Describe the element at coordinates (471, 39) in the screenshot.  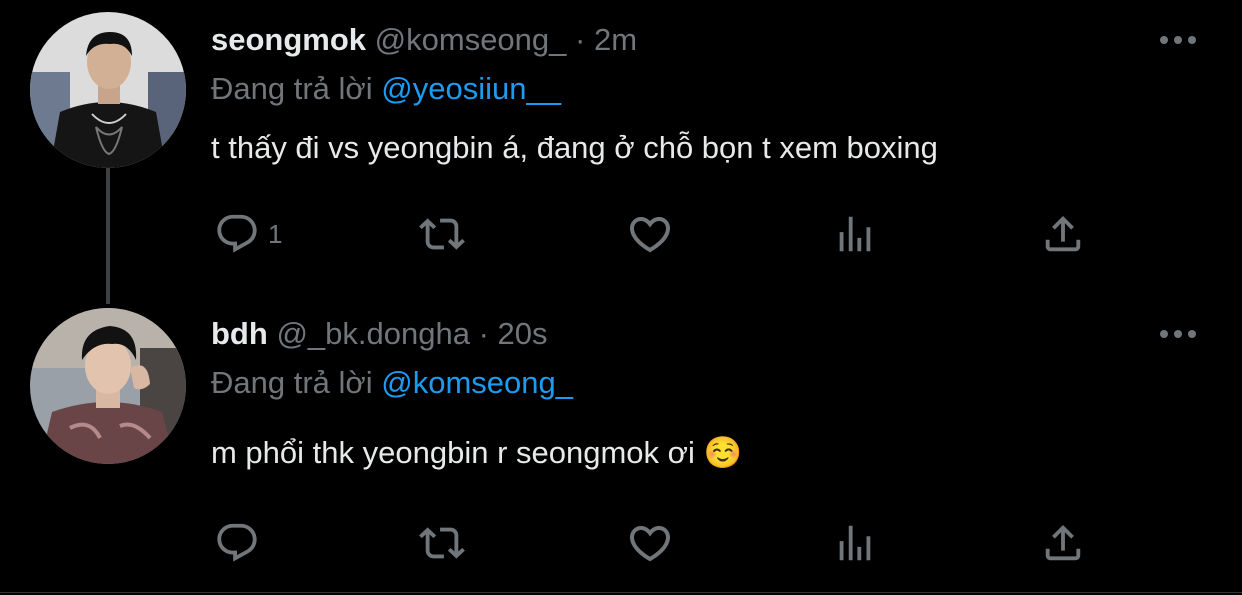
I see `handle: @komseong_` at that location.